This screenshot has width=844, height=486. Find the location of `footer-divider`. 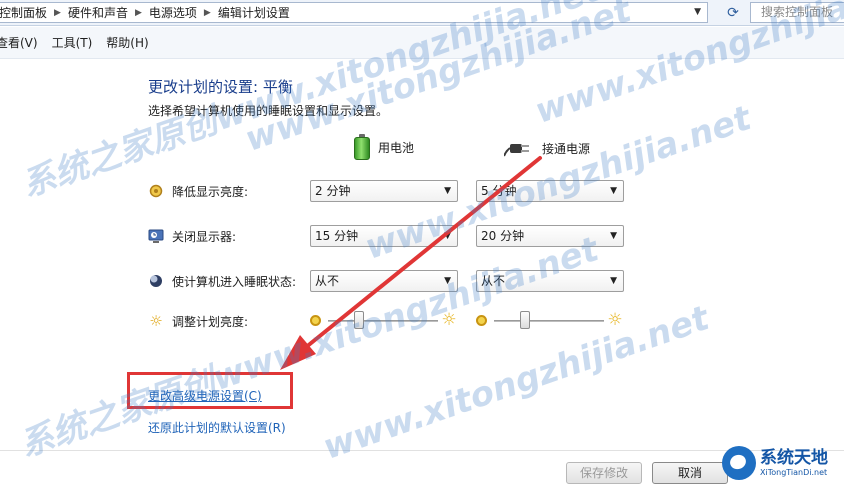

footer-divider is located at coordinates (422, 450).